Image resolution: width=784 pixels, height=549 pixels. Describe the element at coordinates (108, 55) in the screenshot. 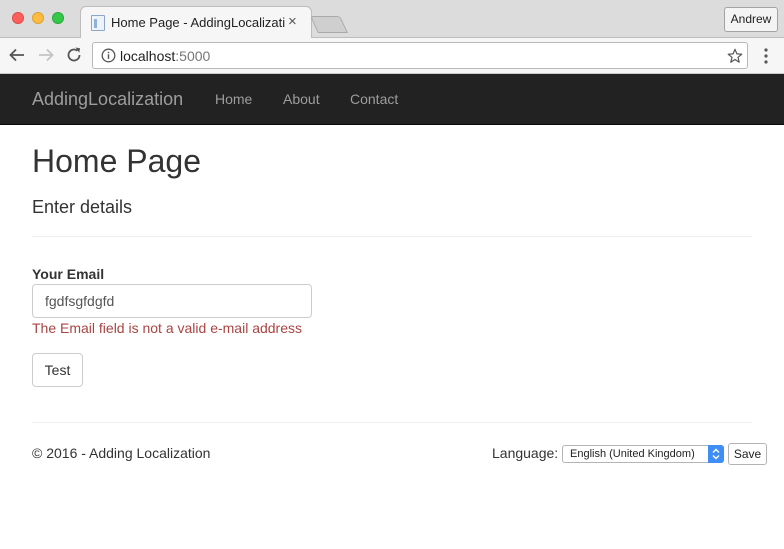

I see `site-info-icon` at that location.